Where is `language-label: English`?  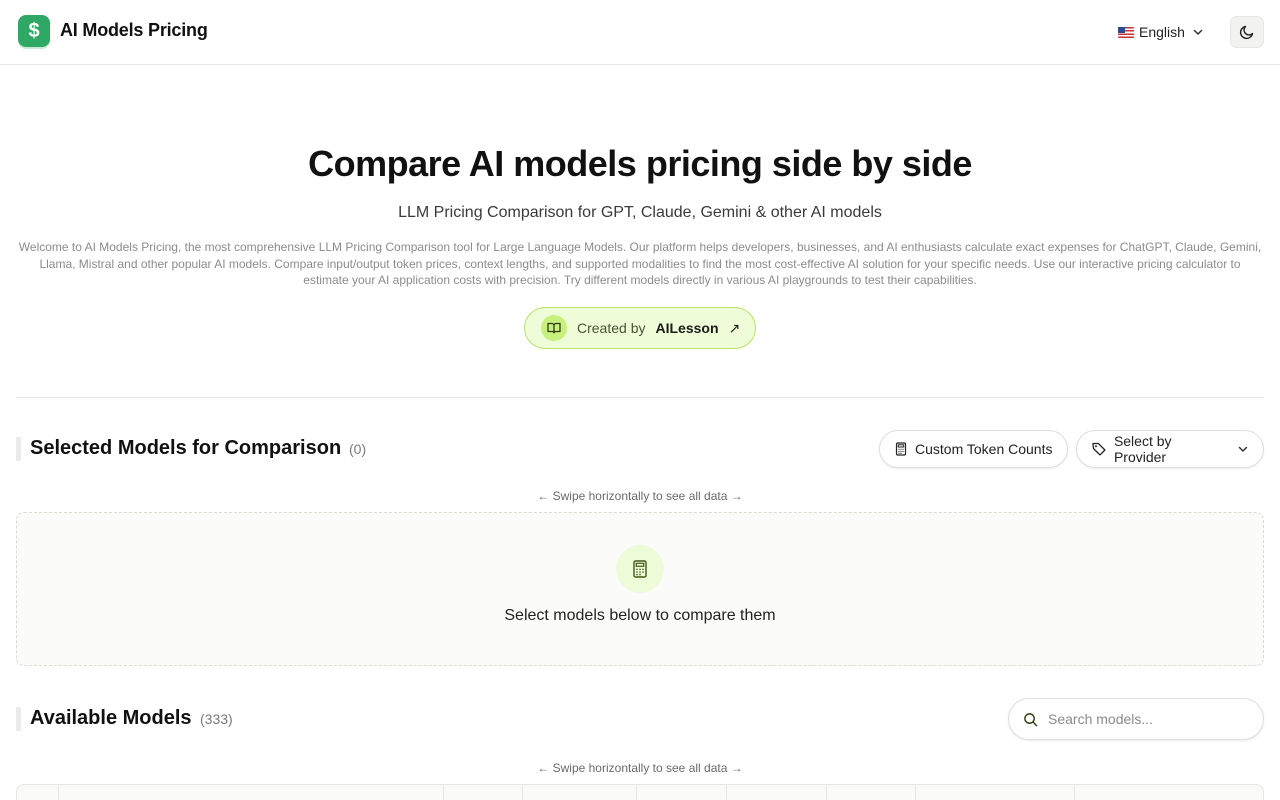
language-label: English is located at coordinates (1162, 32).